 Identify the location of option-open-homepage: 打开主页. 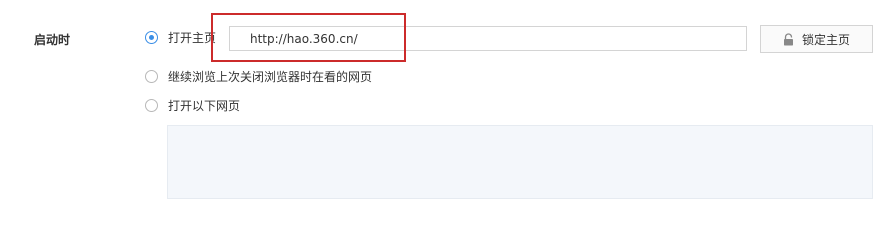
(180, 37).